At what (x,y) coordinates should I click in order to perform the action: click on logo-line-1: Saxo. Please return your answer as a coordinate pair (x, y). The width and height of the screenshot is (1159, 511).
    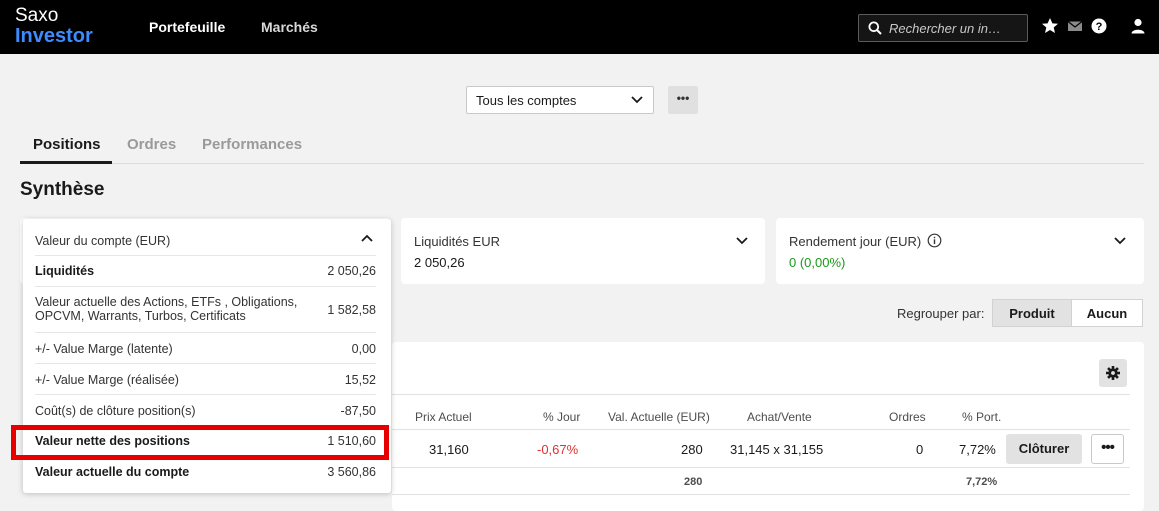
    Looking at the image, I should click on (37, 15).